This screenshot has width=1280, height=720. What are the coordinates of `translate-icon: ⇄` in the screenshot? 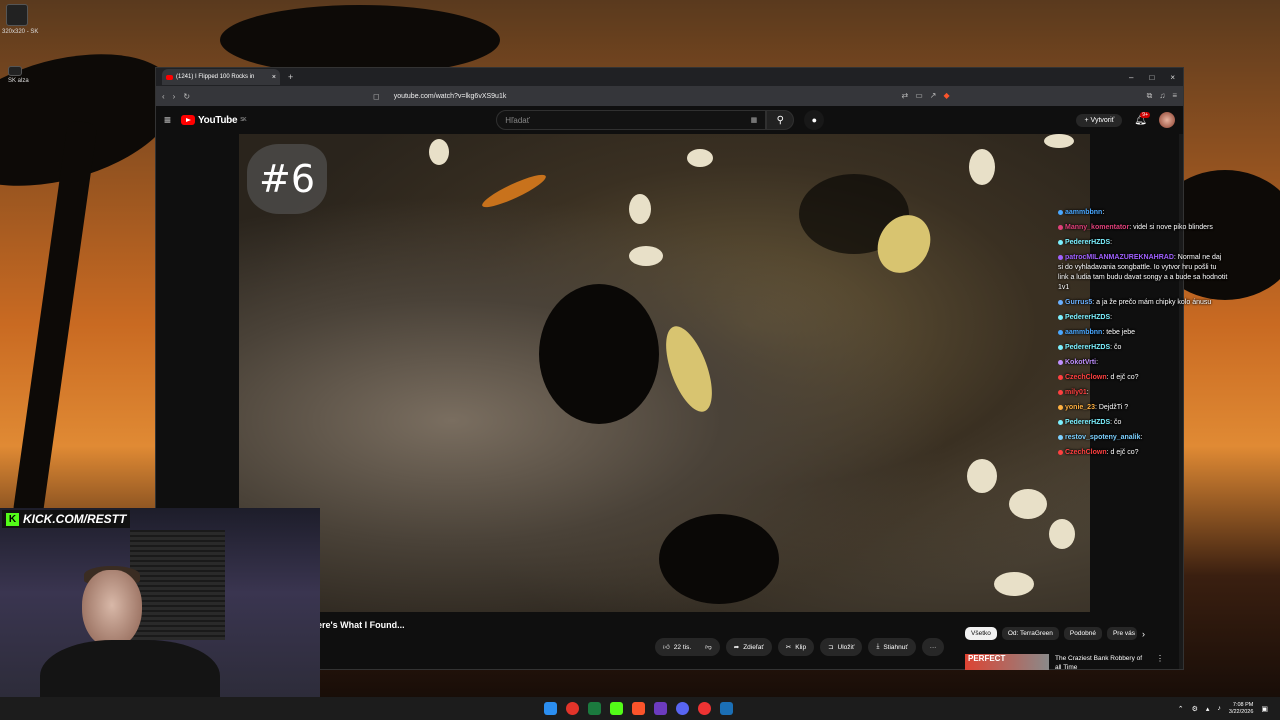 It's located at (904, 96).